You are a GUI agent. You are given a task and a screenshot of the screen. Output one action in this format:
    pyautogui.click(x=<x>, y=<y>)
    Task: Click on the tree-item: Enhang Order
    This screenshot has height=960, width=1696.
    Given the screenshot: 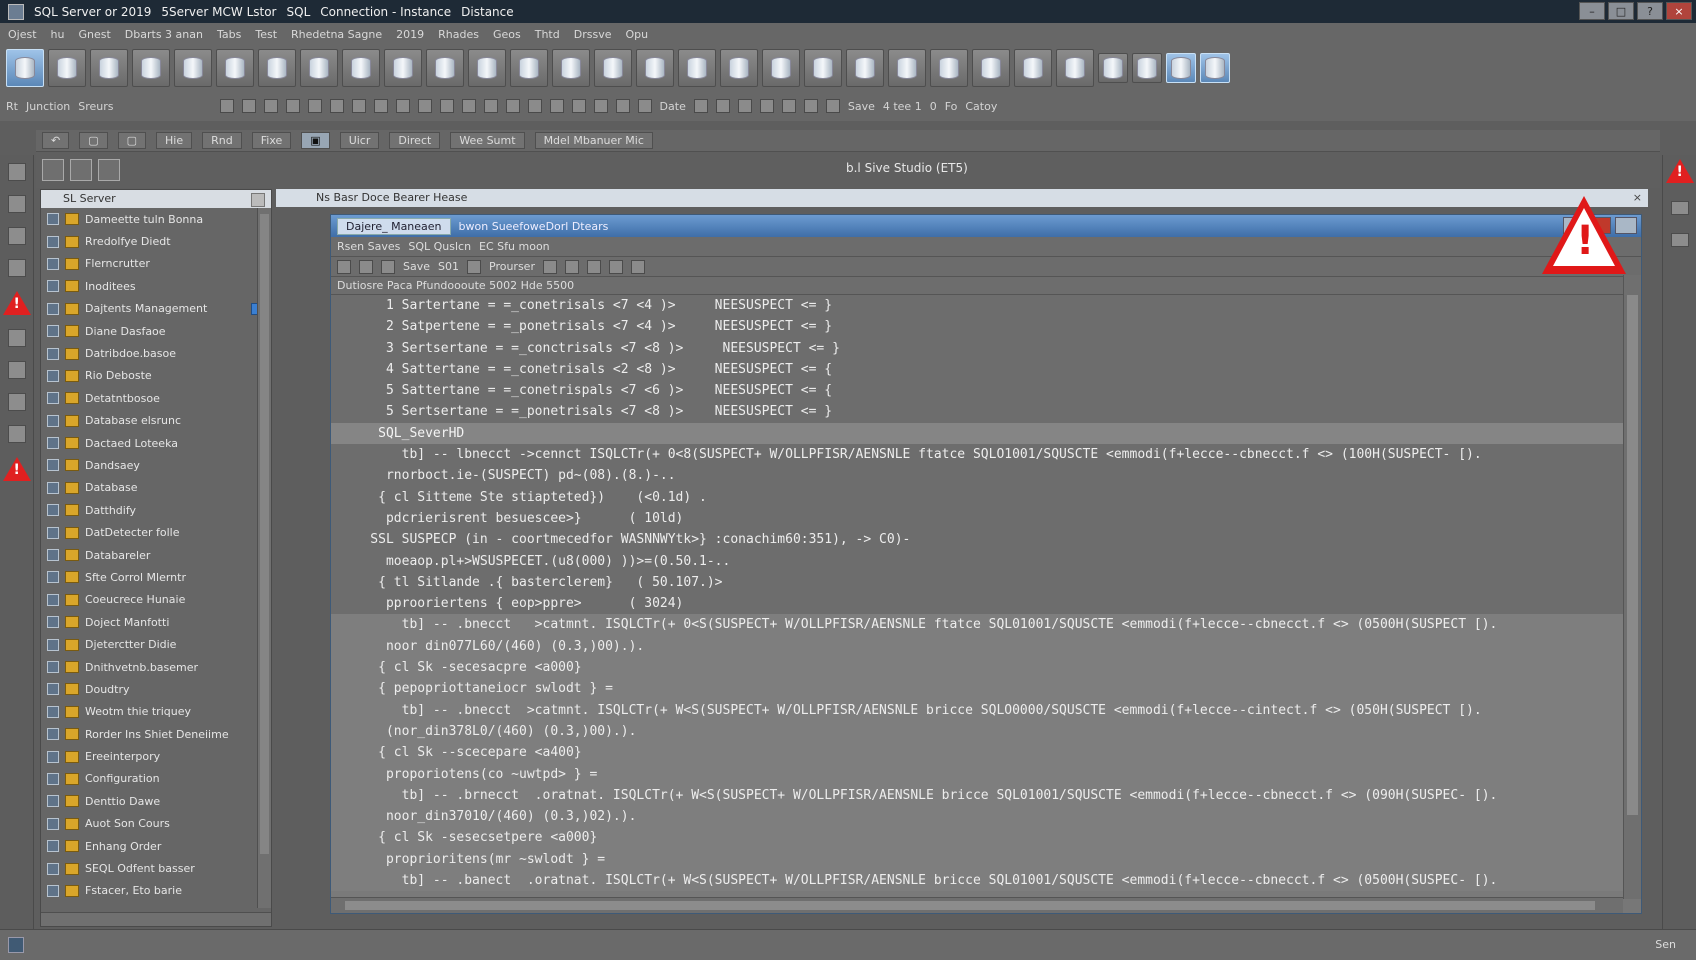 What is the action you would take?
    pyautogui.click(x=156, y=846)
    